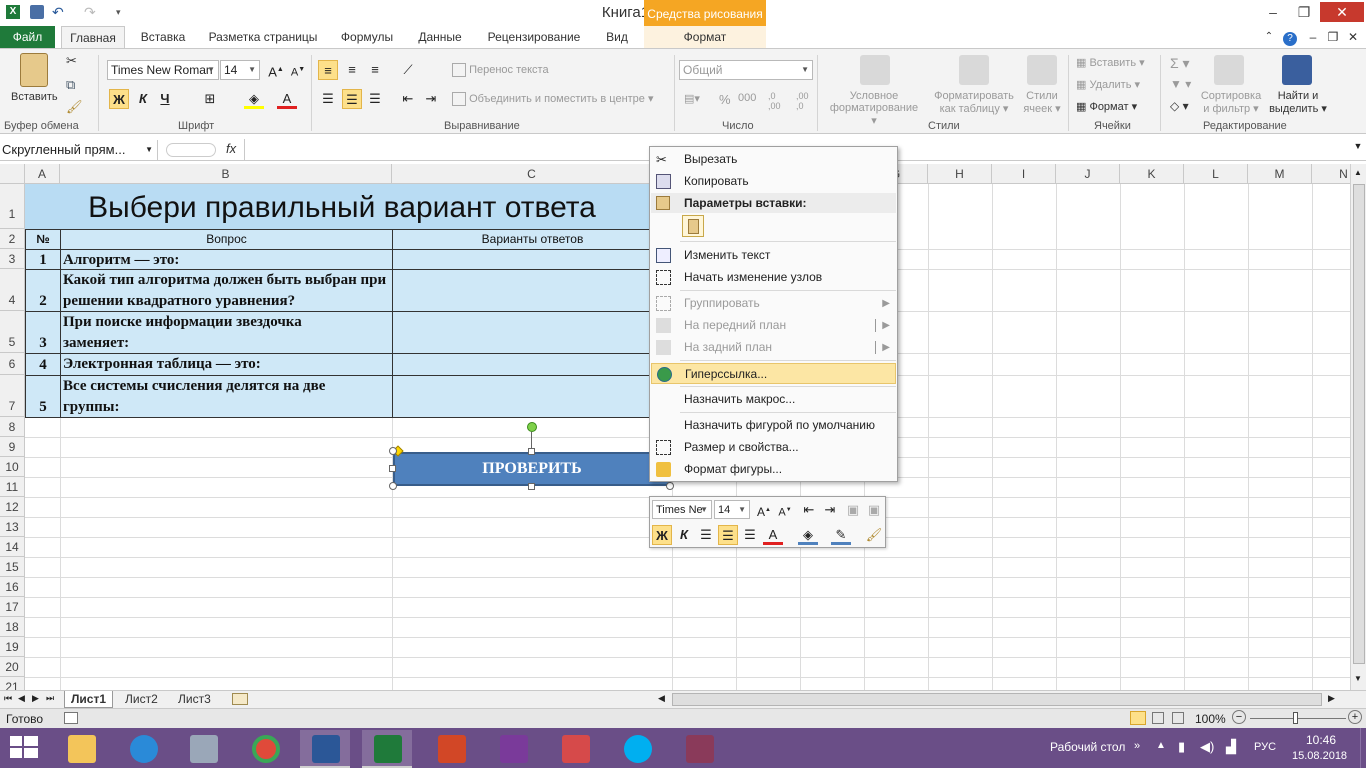 This screenshot has width=1366, height=768. I want to click on currency-icon: ▤▾, so click(692, 98).